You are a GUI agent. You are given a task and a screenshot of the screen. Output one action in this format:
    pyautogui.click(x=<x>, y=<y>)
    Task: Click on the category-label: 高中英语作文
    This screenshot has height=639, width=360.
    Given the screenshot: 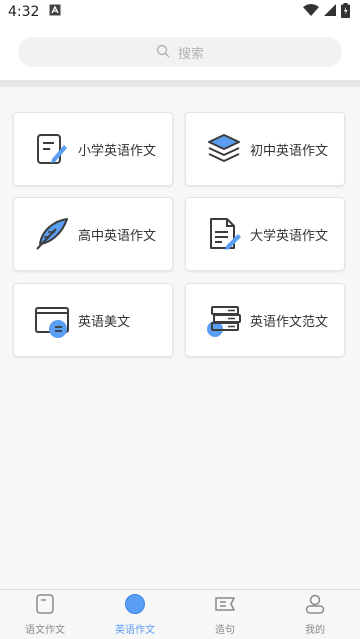 What is the action you would take?
    pyautogui.click(x=117, y=236)
    